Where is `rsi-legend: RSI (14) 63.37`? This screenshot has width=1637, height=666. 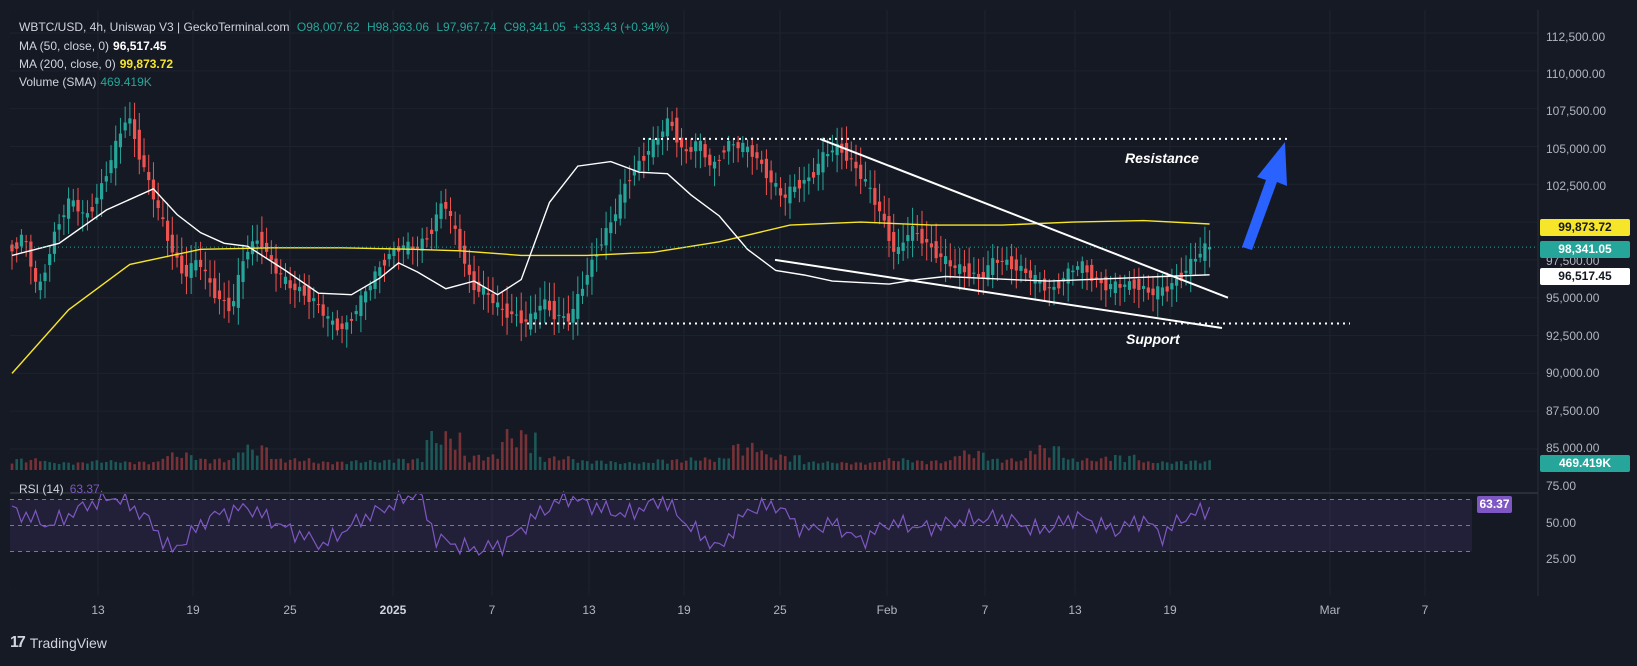 rsi-legend: RSI (14) 63.37 is located at coordinates (59, 489).